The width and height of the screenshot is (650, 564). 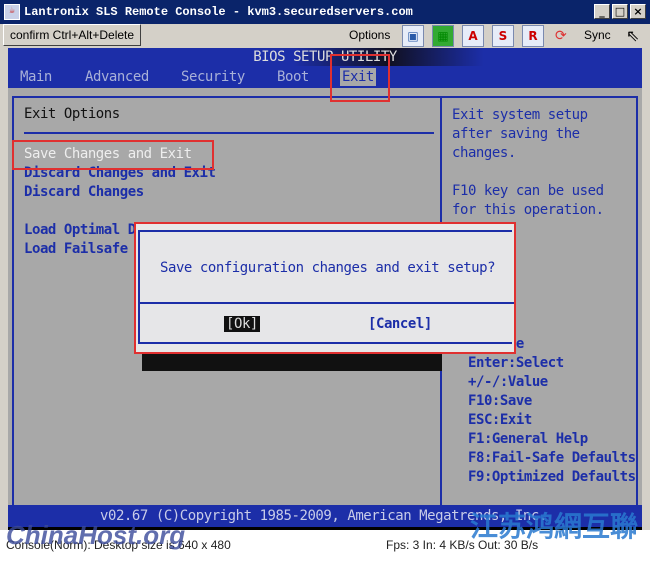 I want to click on divider, so click(x=229, y=133).